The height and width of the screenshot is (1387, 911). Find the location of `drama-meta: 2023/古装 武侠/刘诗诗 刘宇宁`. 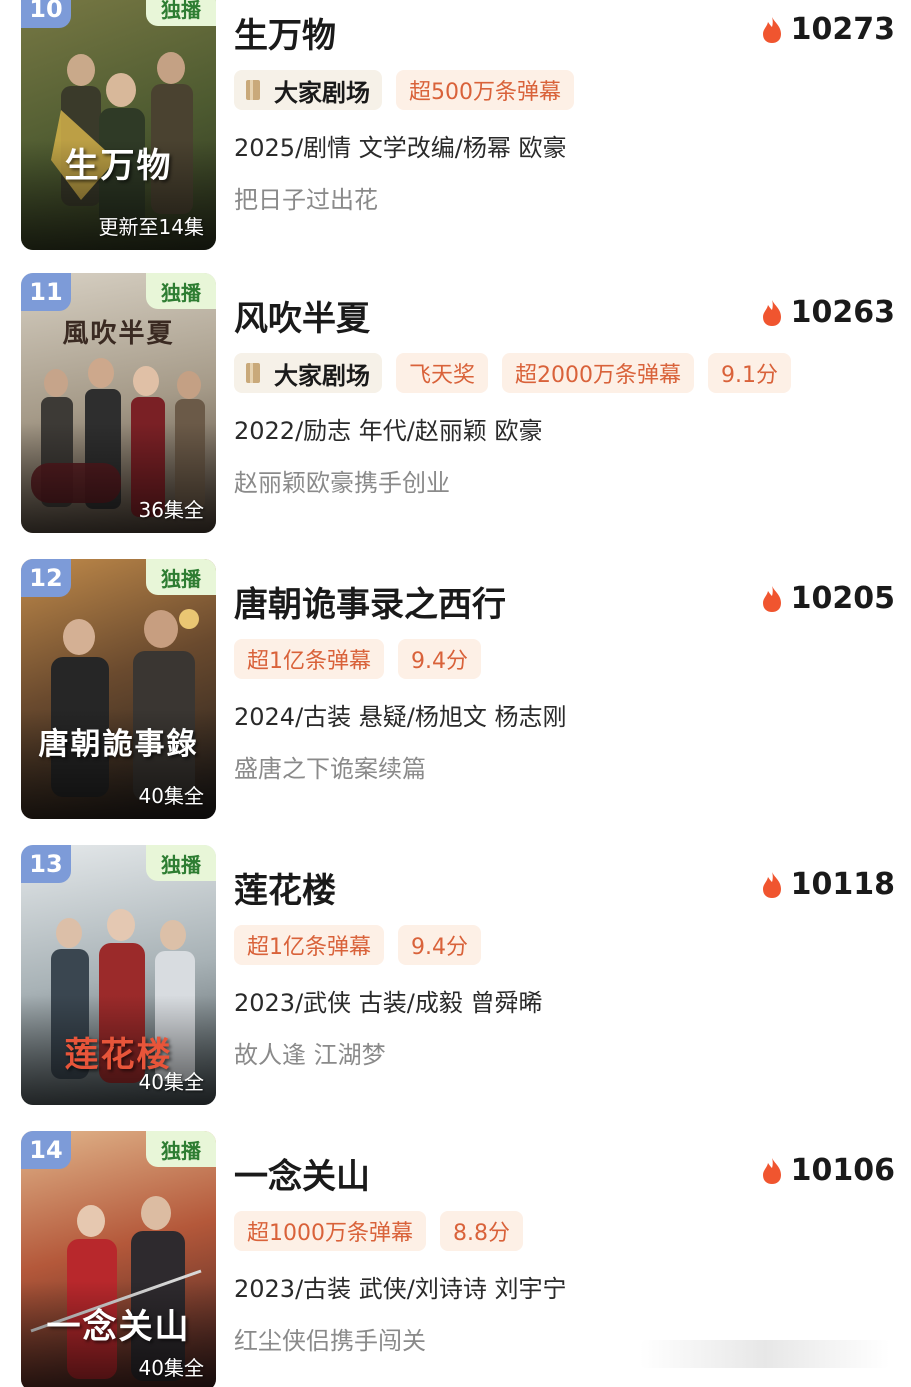

drama-meta: 2023/古装 武侠/刘诗诗 刘宇宁 is located at coordinates (400, 1289).